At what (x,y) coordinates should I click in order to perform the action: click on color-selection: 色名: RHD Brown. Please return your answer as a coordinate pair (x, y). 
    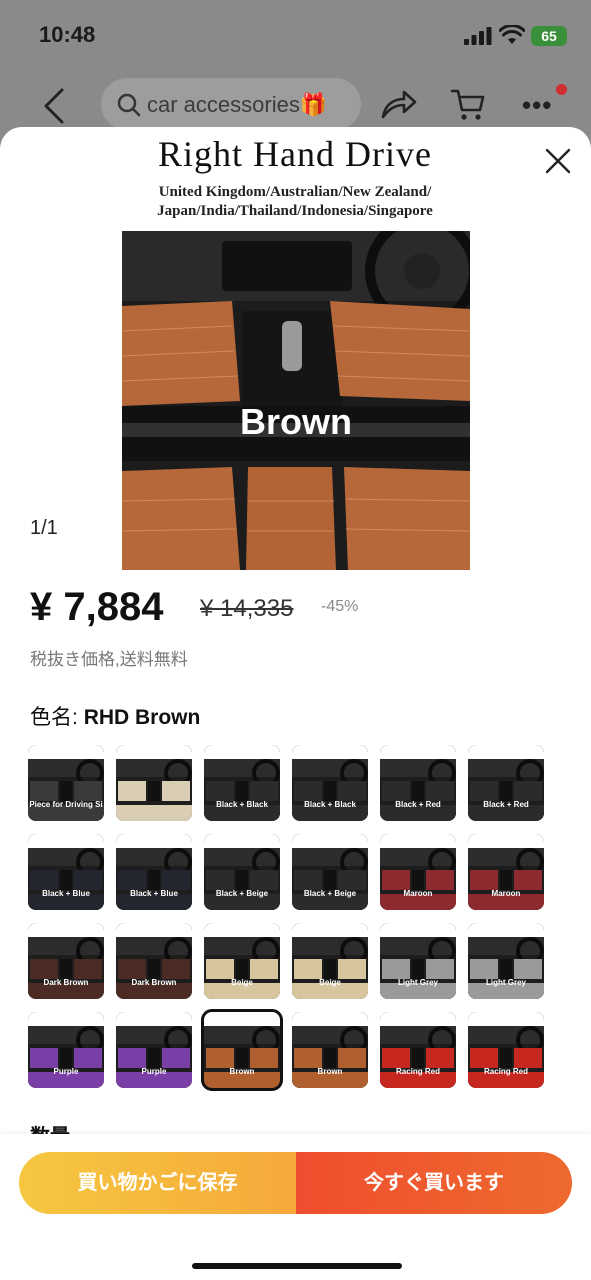
    Looking at the image, I should click on (115, 716).